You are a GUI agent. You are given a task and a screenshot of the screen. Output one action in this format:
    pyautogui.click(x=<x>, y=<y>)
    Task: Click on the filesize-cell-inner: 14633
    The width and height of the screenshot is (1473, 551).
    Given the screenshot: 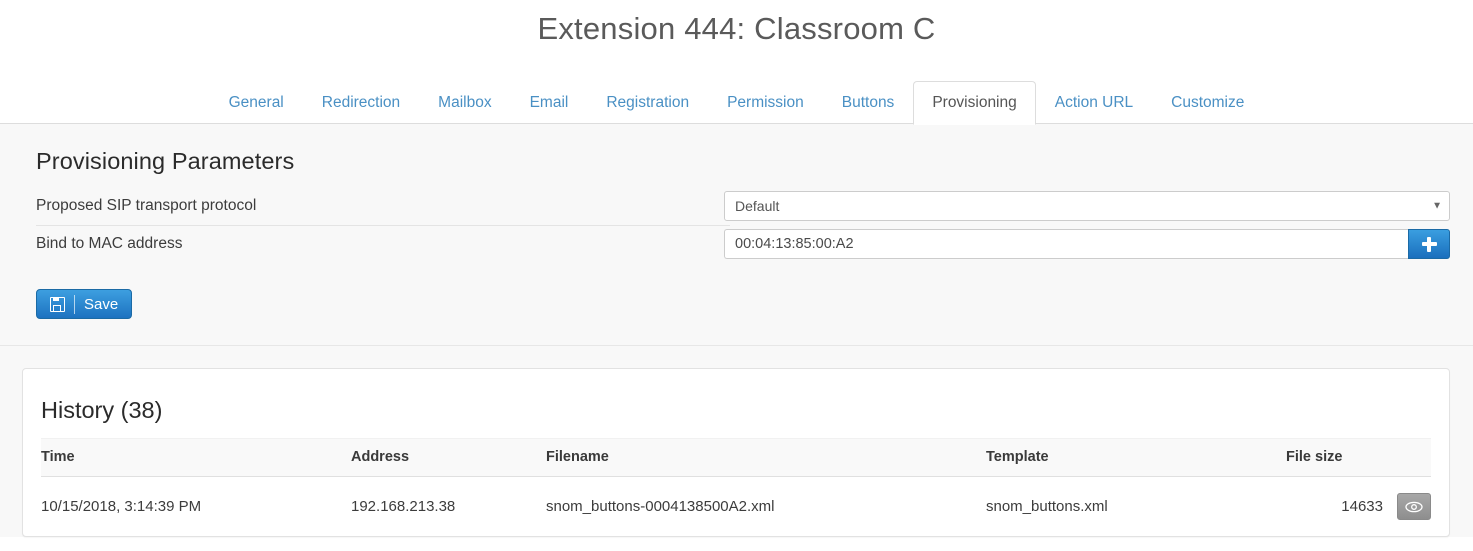 What is the action you would take?
    pyautogui.click(x=1358, y=506)
    